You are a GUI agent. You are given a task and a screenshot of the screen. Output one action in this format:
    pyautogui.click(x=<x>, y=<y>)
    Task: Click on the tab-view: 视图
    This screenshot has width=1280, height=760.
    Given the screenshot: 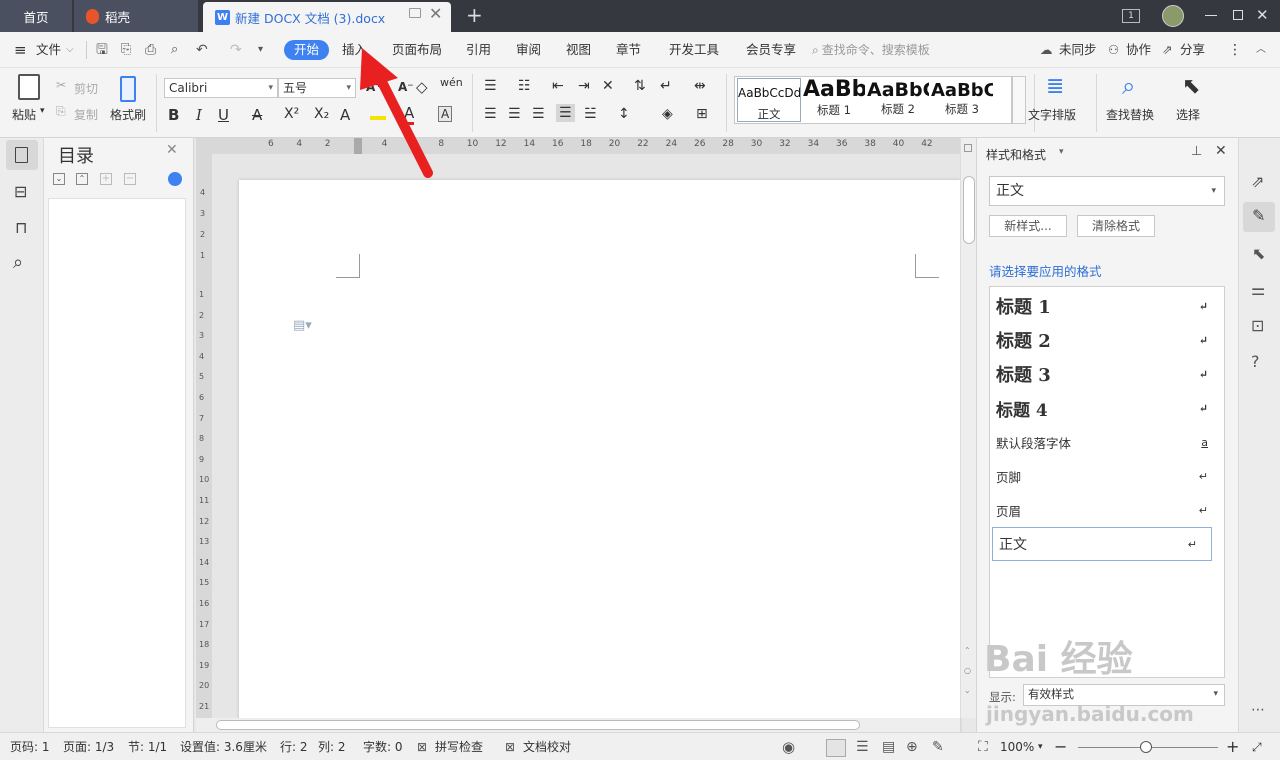 What is the action you would take?
    pyautogui.click(x=578, y=50)
    